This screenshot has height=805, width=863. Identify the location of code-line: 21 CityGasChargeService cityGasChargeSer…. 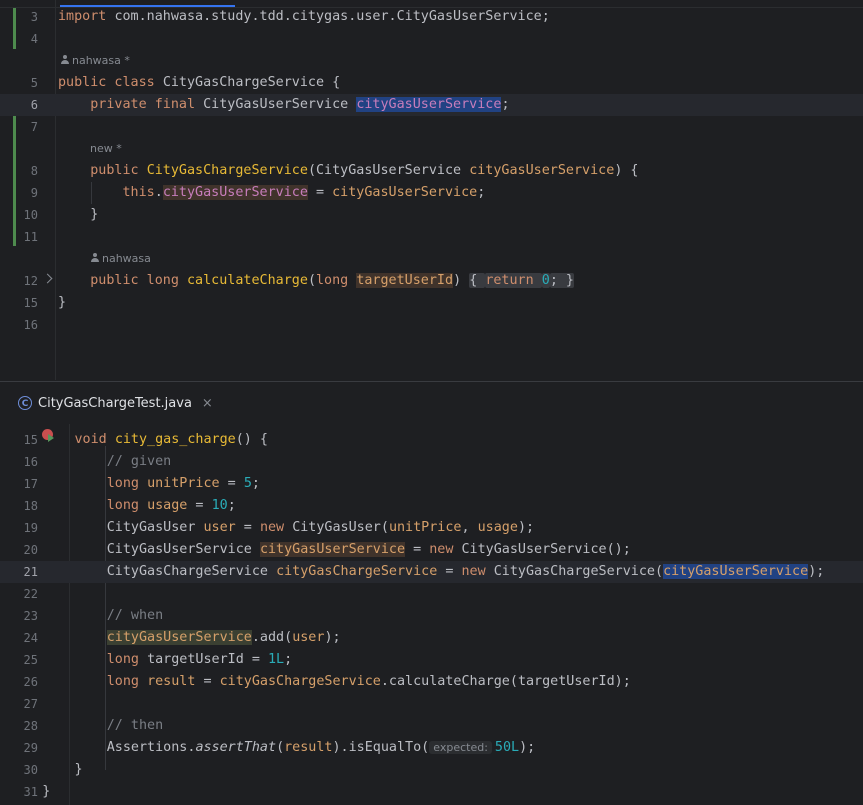
(431, 572).